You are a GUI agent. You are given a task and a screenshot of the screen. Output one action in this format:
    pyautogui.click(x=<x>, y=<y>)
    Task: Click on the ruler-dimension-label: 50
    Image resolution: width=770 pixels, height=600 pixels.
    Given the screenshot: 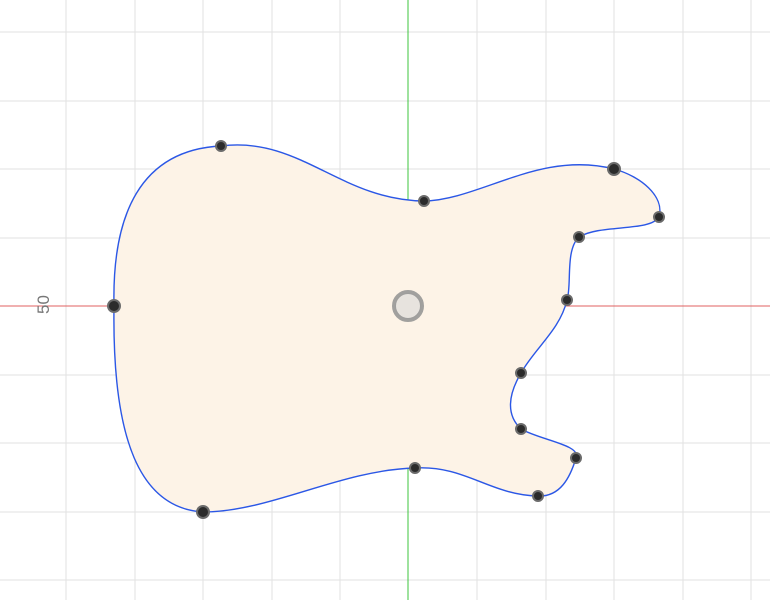 What is the action you would take?
    pyautogui.click(x=43, y=304)
    